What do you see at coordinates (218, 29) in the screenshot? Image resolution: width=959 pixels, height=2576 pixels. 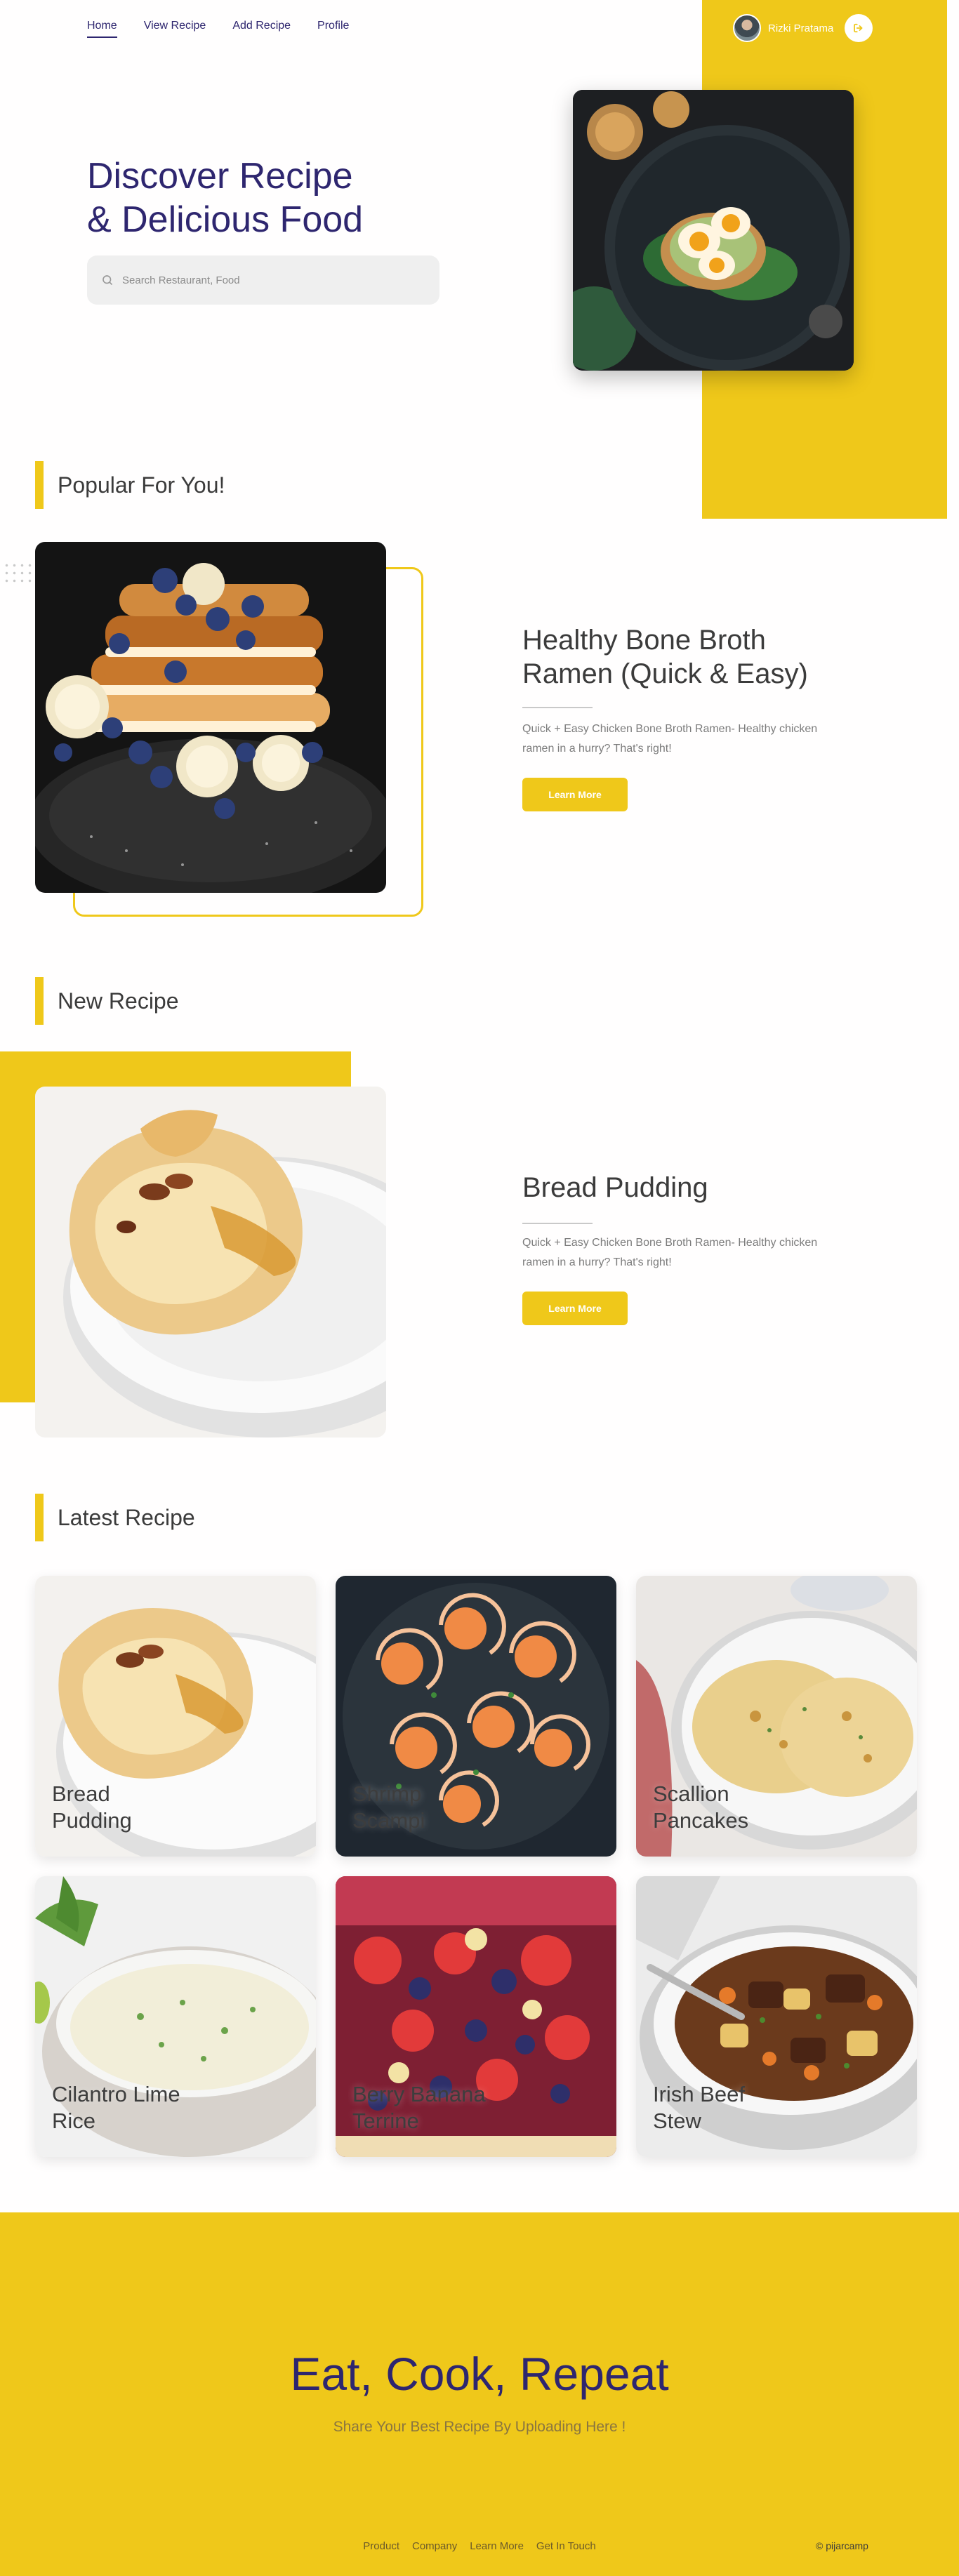 I see `main-nav: Home View Recipe Add Recipe Profile` at bounding box center [218, 29].